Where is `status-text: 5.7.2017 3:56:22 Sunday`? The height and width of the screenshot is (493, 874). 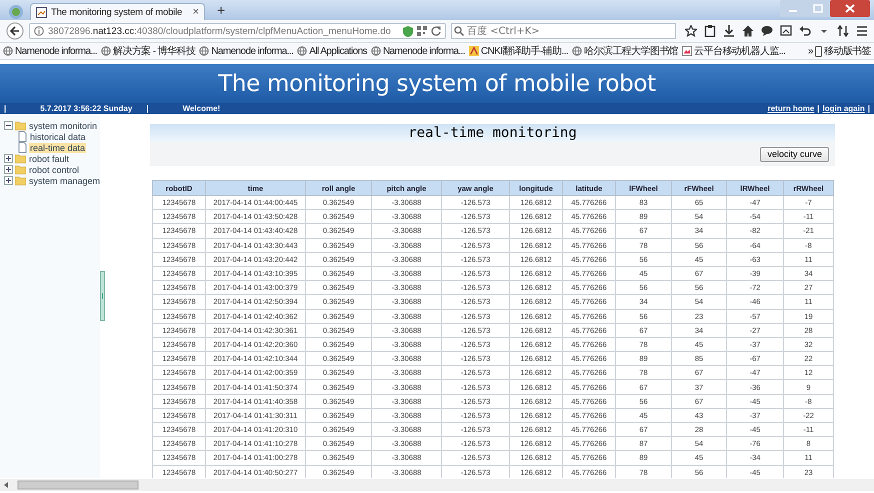
status-text: 5.7.2017 3:56:22 Sunday is located at coordinates (86, 108).